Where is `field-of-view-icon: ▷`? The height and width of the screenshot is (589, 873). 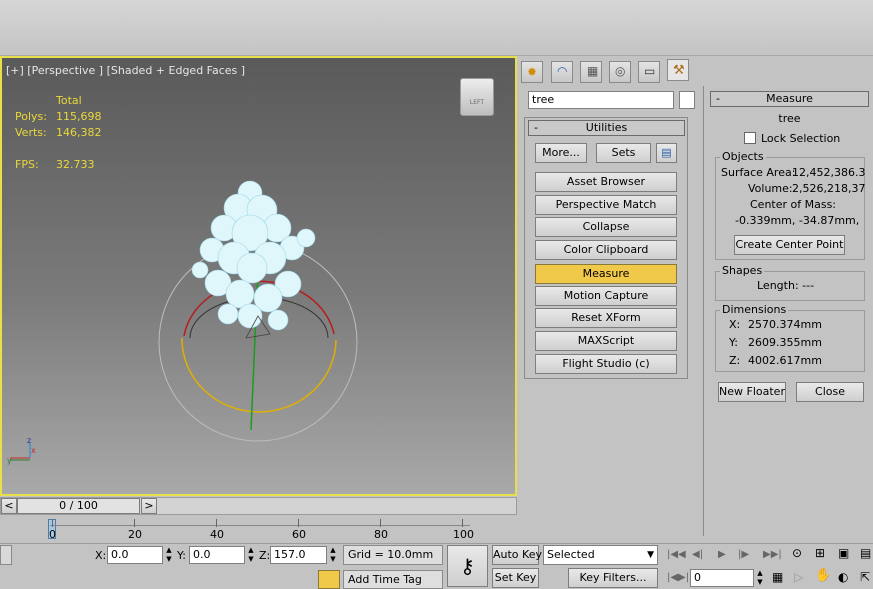
field-of-view-icon: ▷ is located at coordinates (798, 577).